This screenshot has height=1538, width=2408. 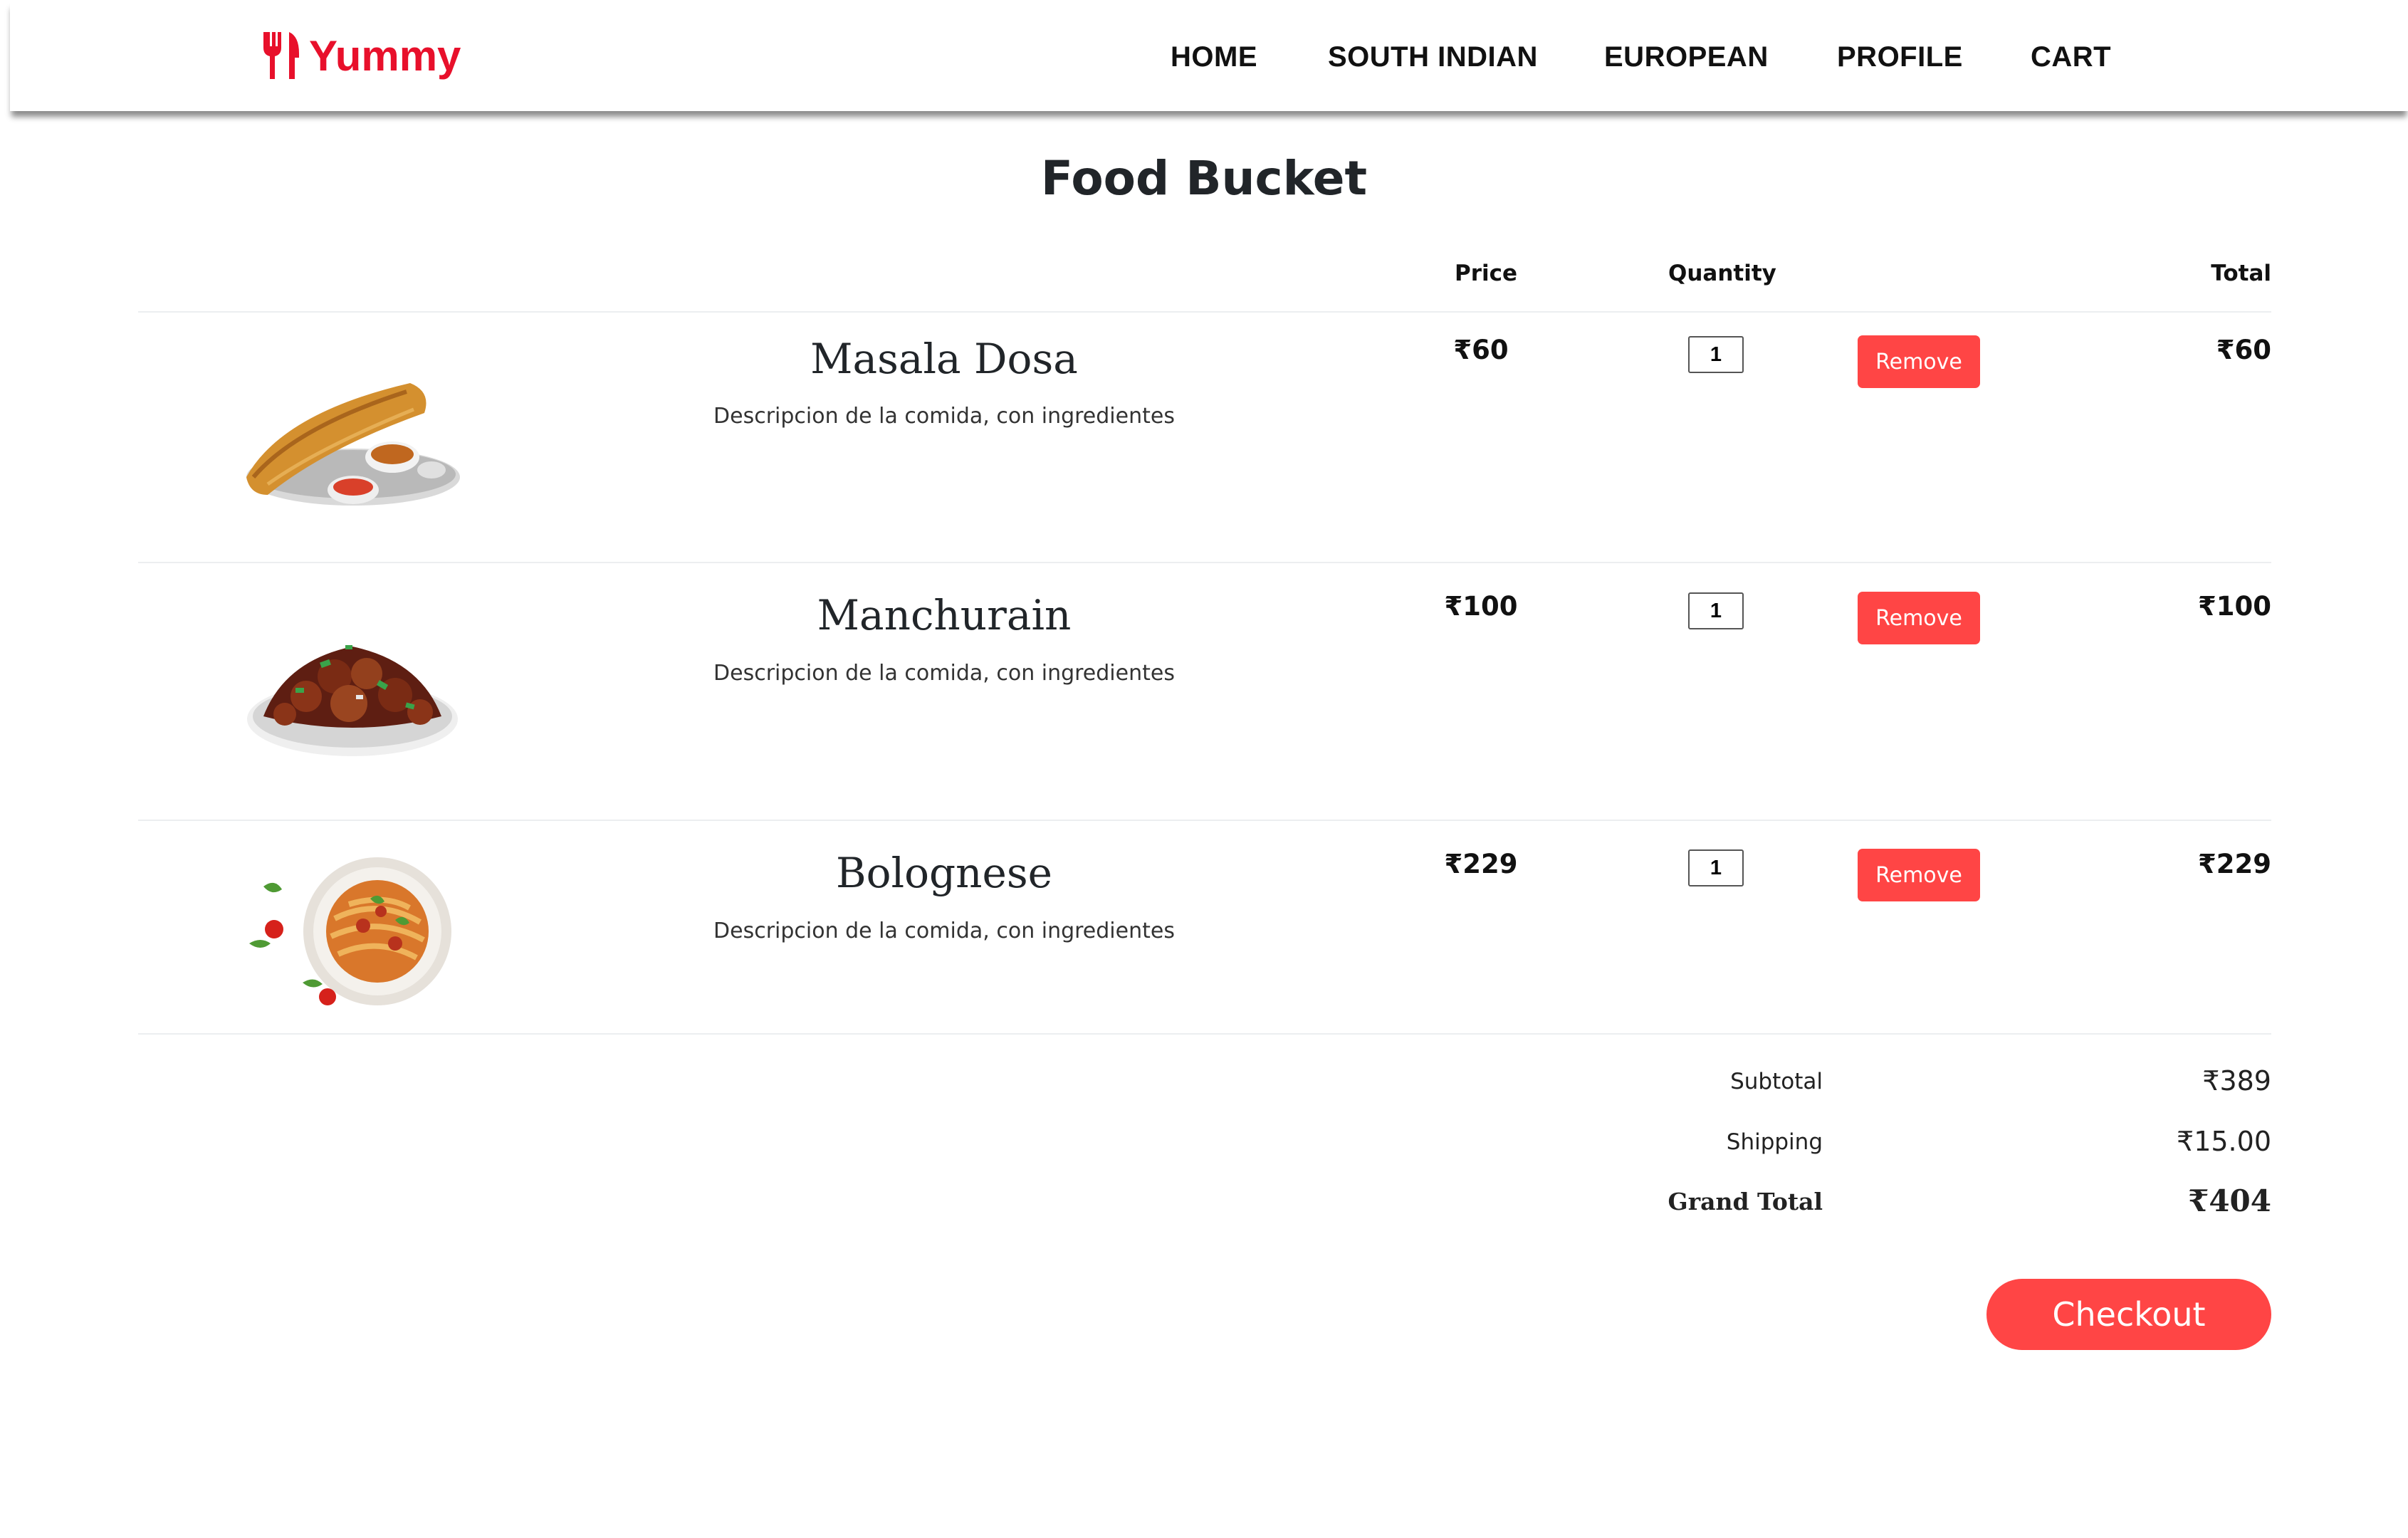 I want to click on nav-profile: PROFILE, so click(x=1900, y=57).